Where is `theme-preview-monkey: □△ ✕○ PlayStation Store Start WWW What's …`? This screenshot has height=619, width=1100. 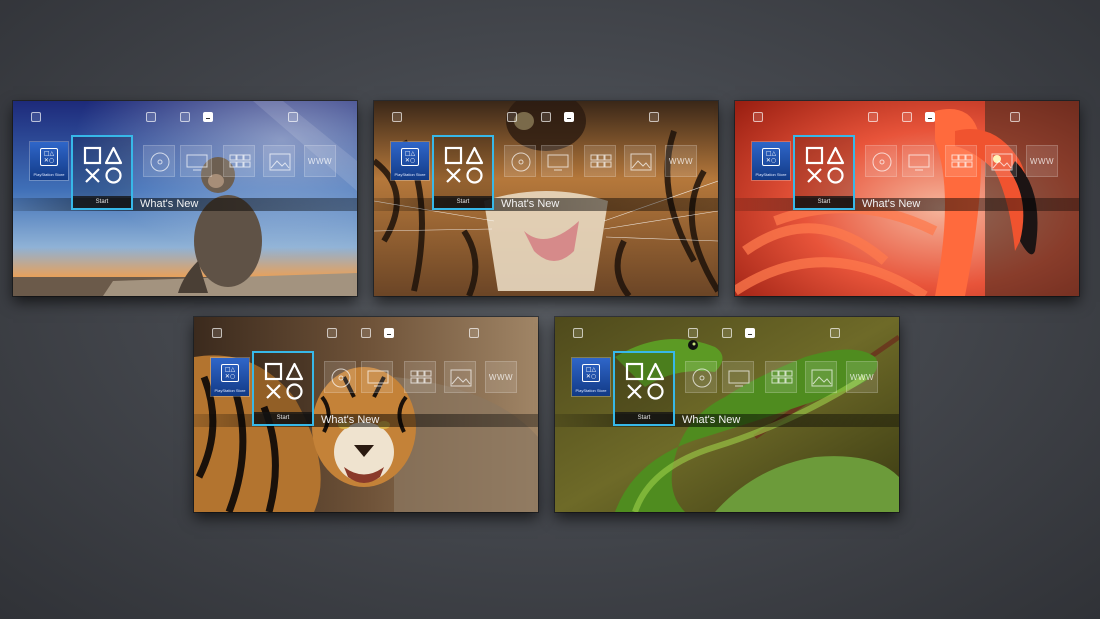
theme-preview-monkey: □△ ✕○ PlayStation Store Start WWW What's … is located at coordinates (185, 198).